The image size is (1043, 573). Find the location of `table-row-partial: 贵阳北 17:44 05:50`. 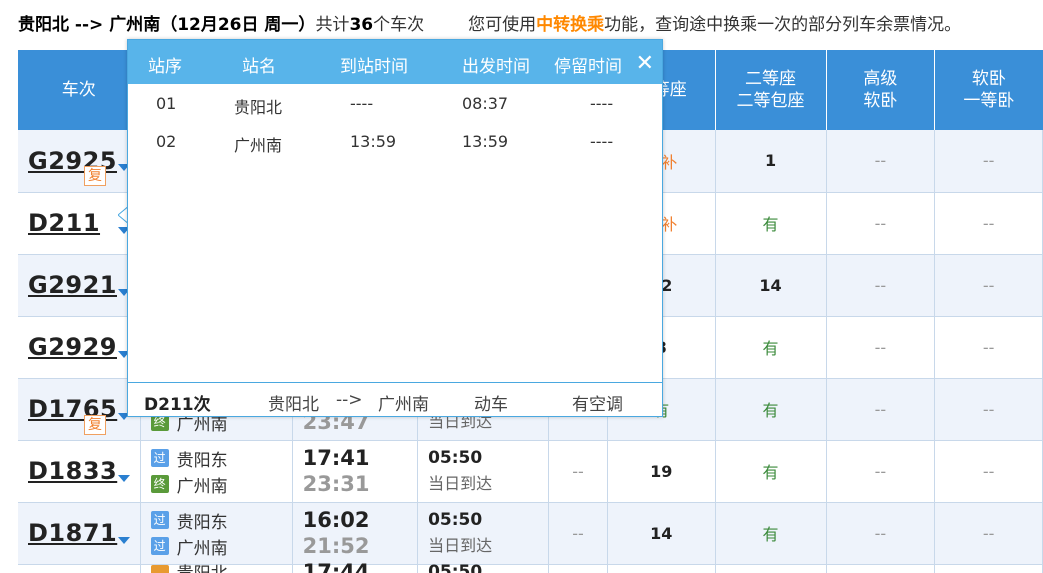

table-row-partial: 贵阳北 17:44 05:50 is located at coordinates (530, 566).